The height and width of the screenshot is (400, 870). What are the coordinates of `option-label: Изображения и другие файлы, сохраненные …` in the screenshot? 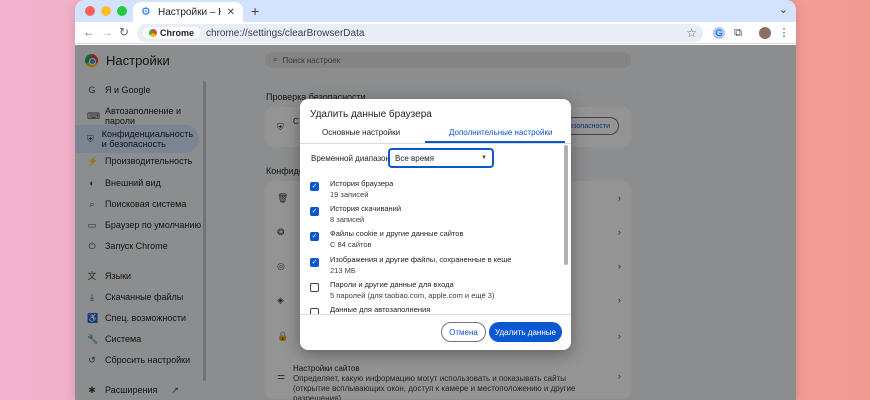 It's located at (421, 259).